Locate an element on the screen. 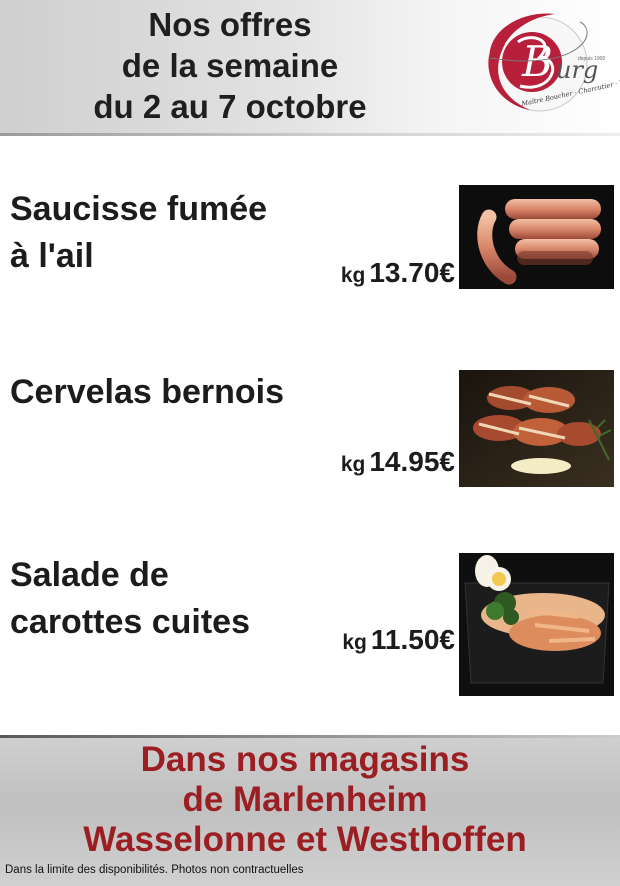 Image resolution: width=620 pixels, height=886 pixels. product-name-salade: Salade de carottes cuites is located at coordinates (130, 599).